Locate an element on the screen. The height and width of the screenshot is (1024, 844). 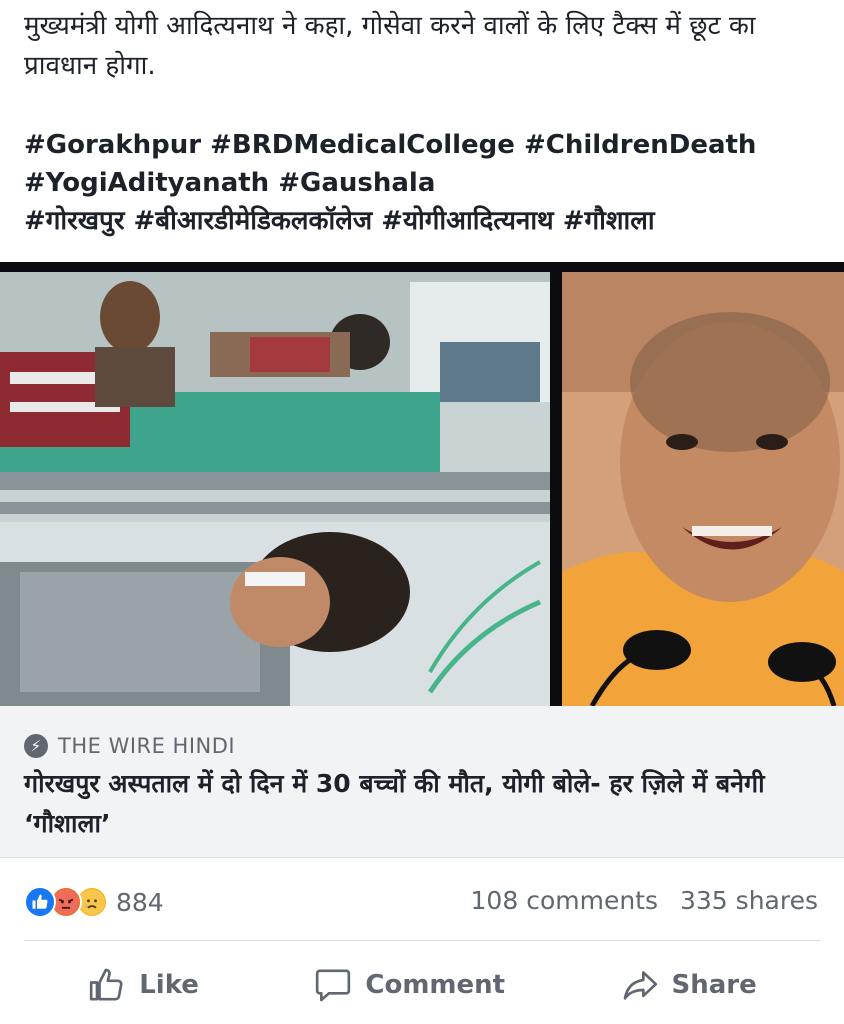
yogi-photo is located at coordinates (703, 489).